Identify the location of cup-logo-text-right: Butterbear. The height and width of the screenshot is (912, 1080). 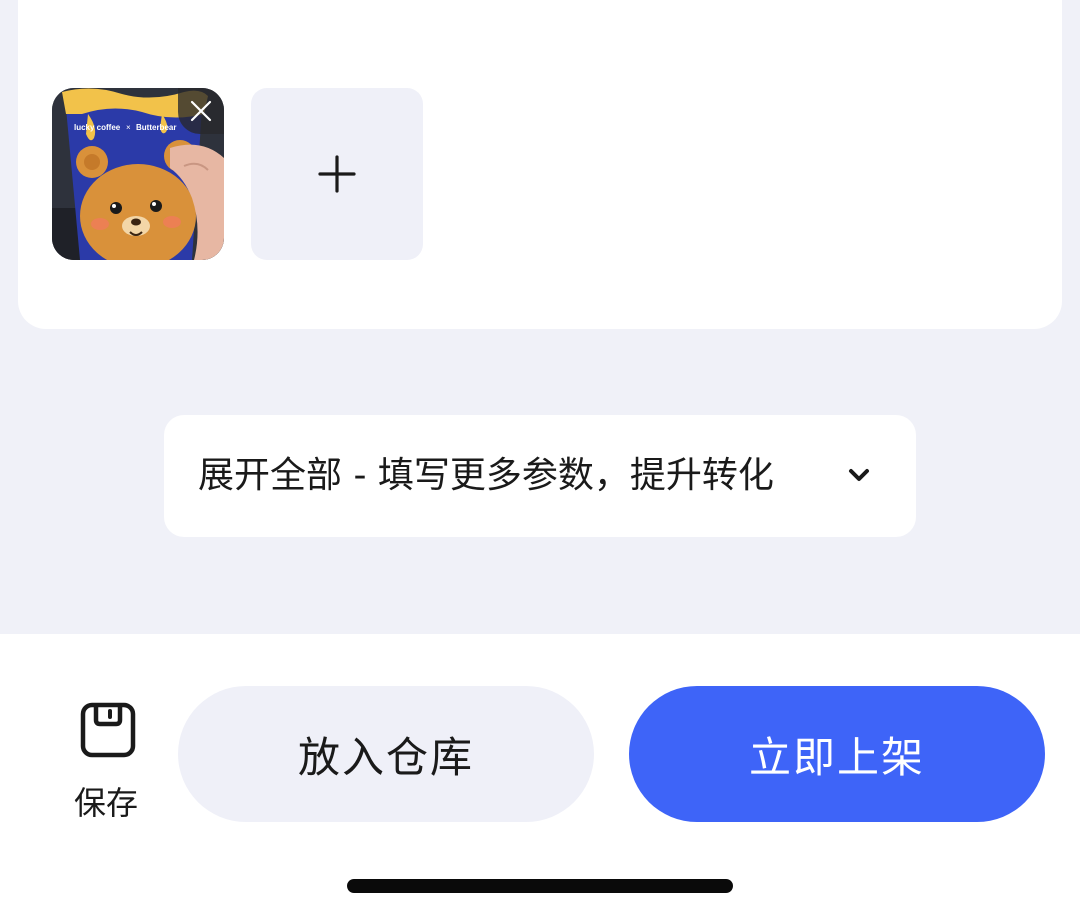
(156, 127).